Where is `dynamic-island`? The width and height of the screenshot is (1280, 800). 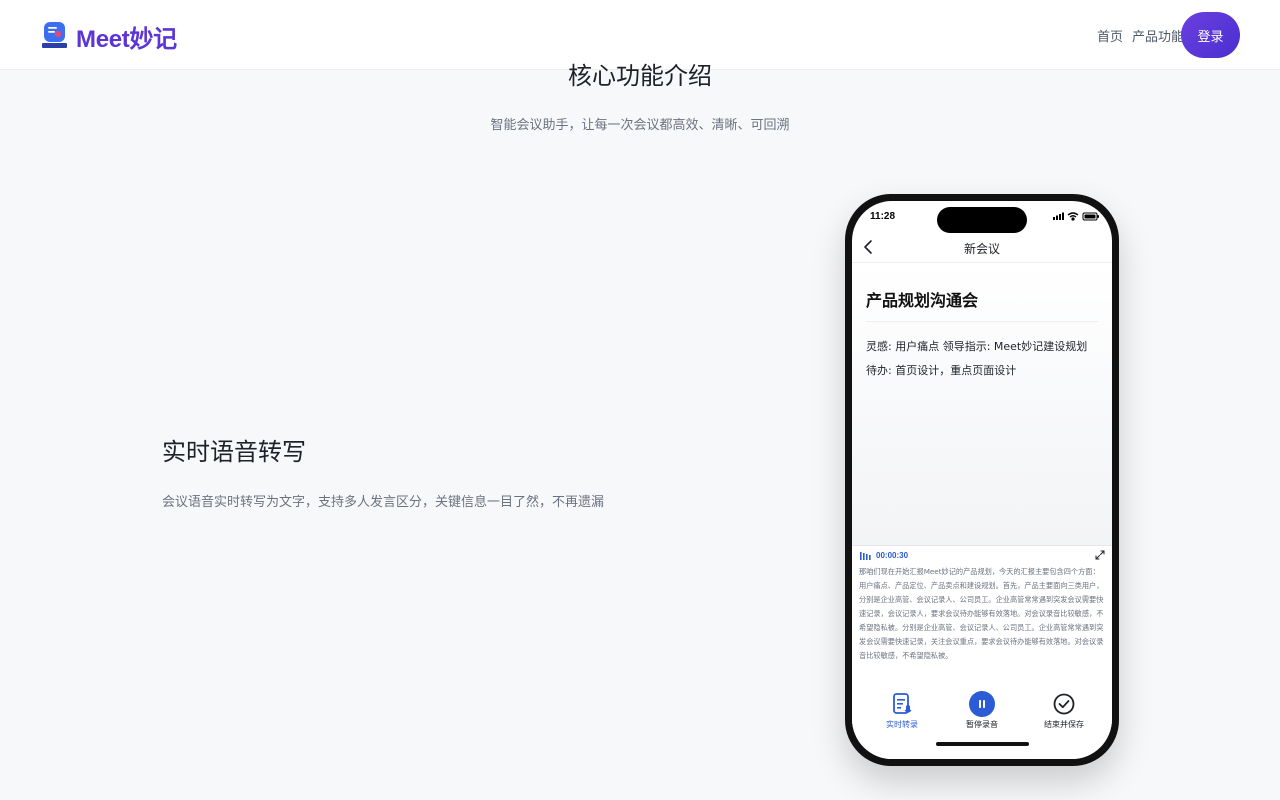 dynamic-island is located at coordinates (982, 220).